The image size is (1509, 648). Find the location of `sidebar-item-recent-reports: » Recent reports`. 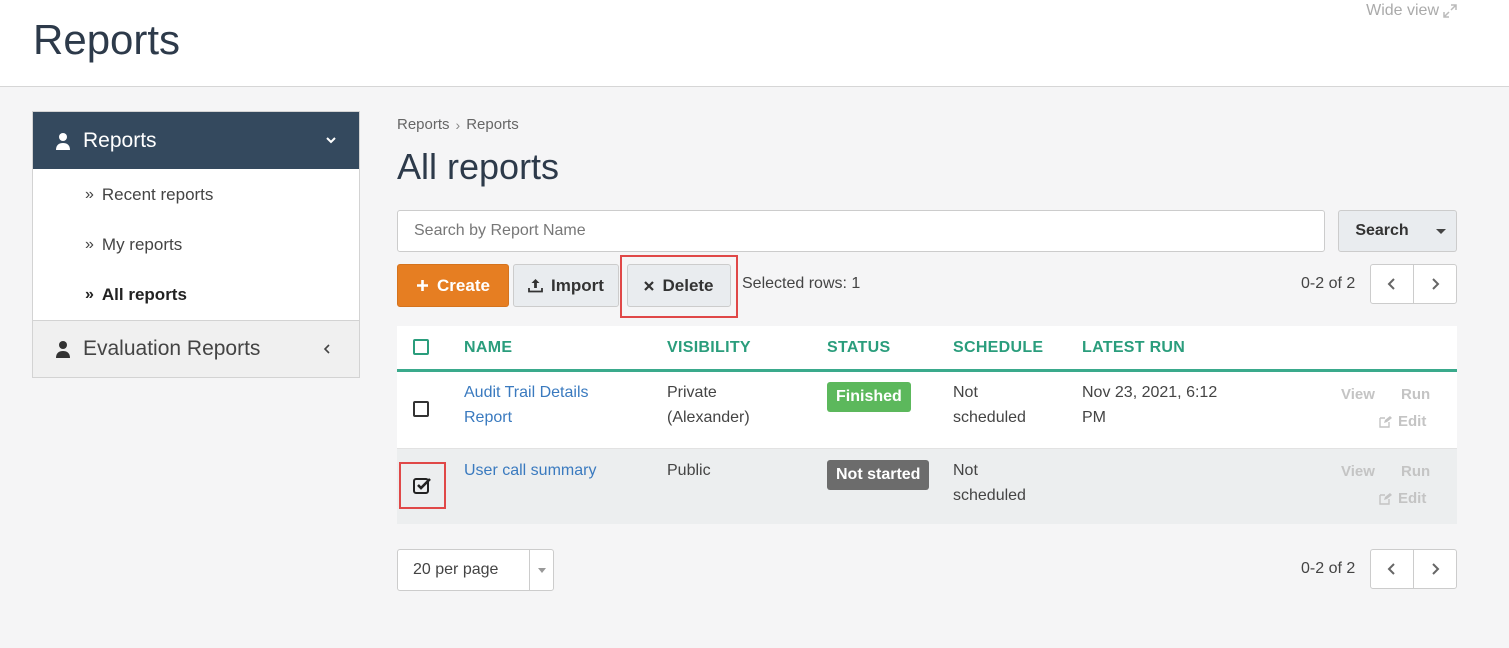

sidebar-item-recent-reports: » Recent reports is located at coordinates (196, 195).